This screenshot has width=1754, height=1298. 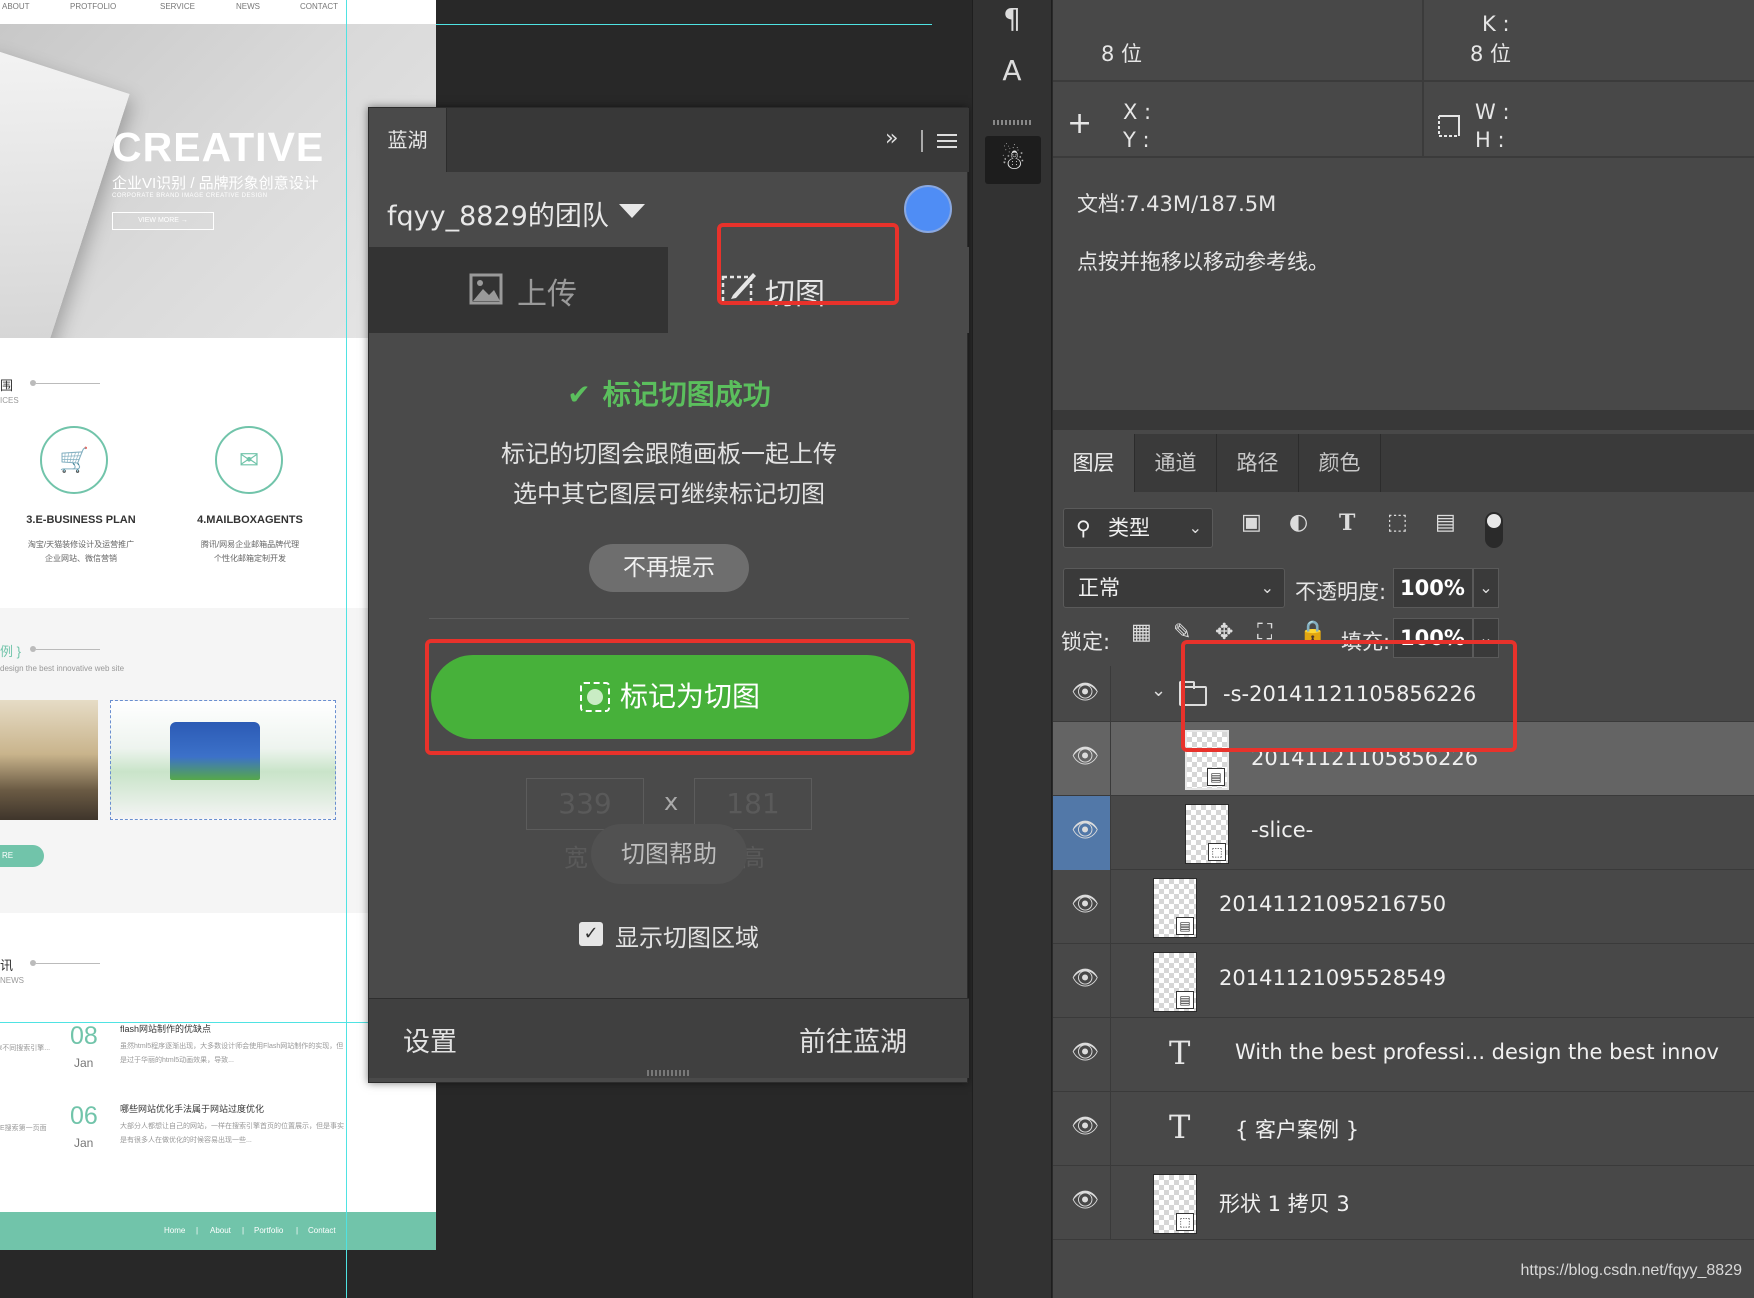 I want to click on avatar, so click(x=928, y=209).